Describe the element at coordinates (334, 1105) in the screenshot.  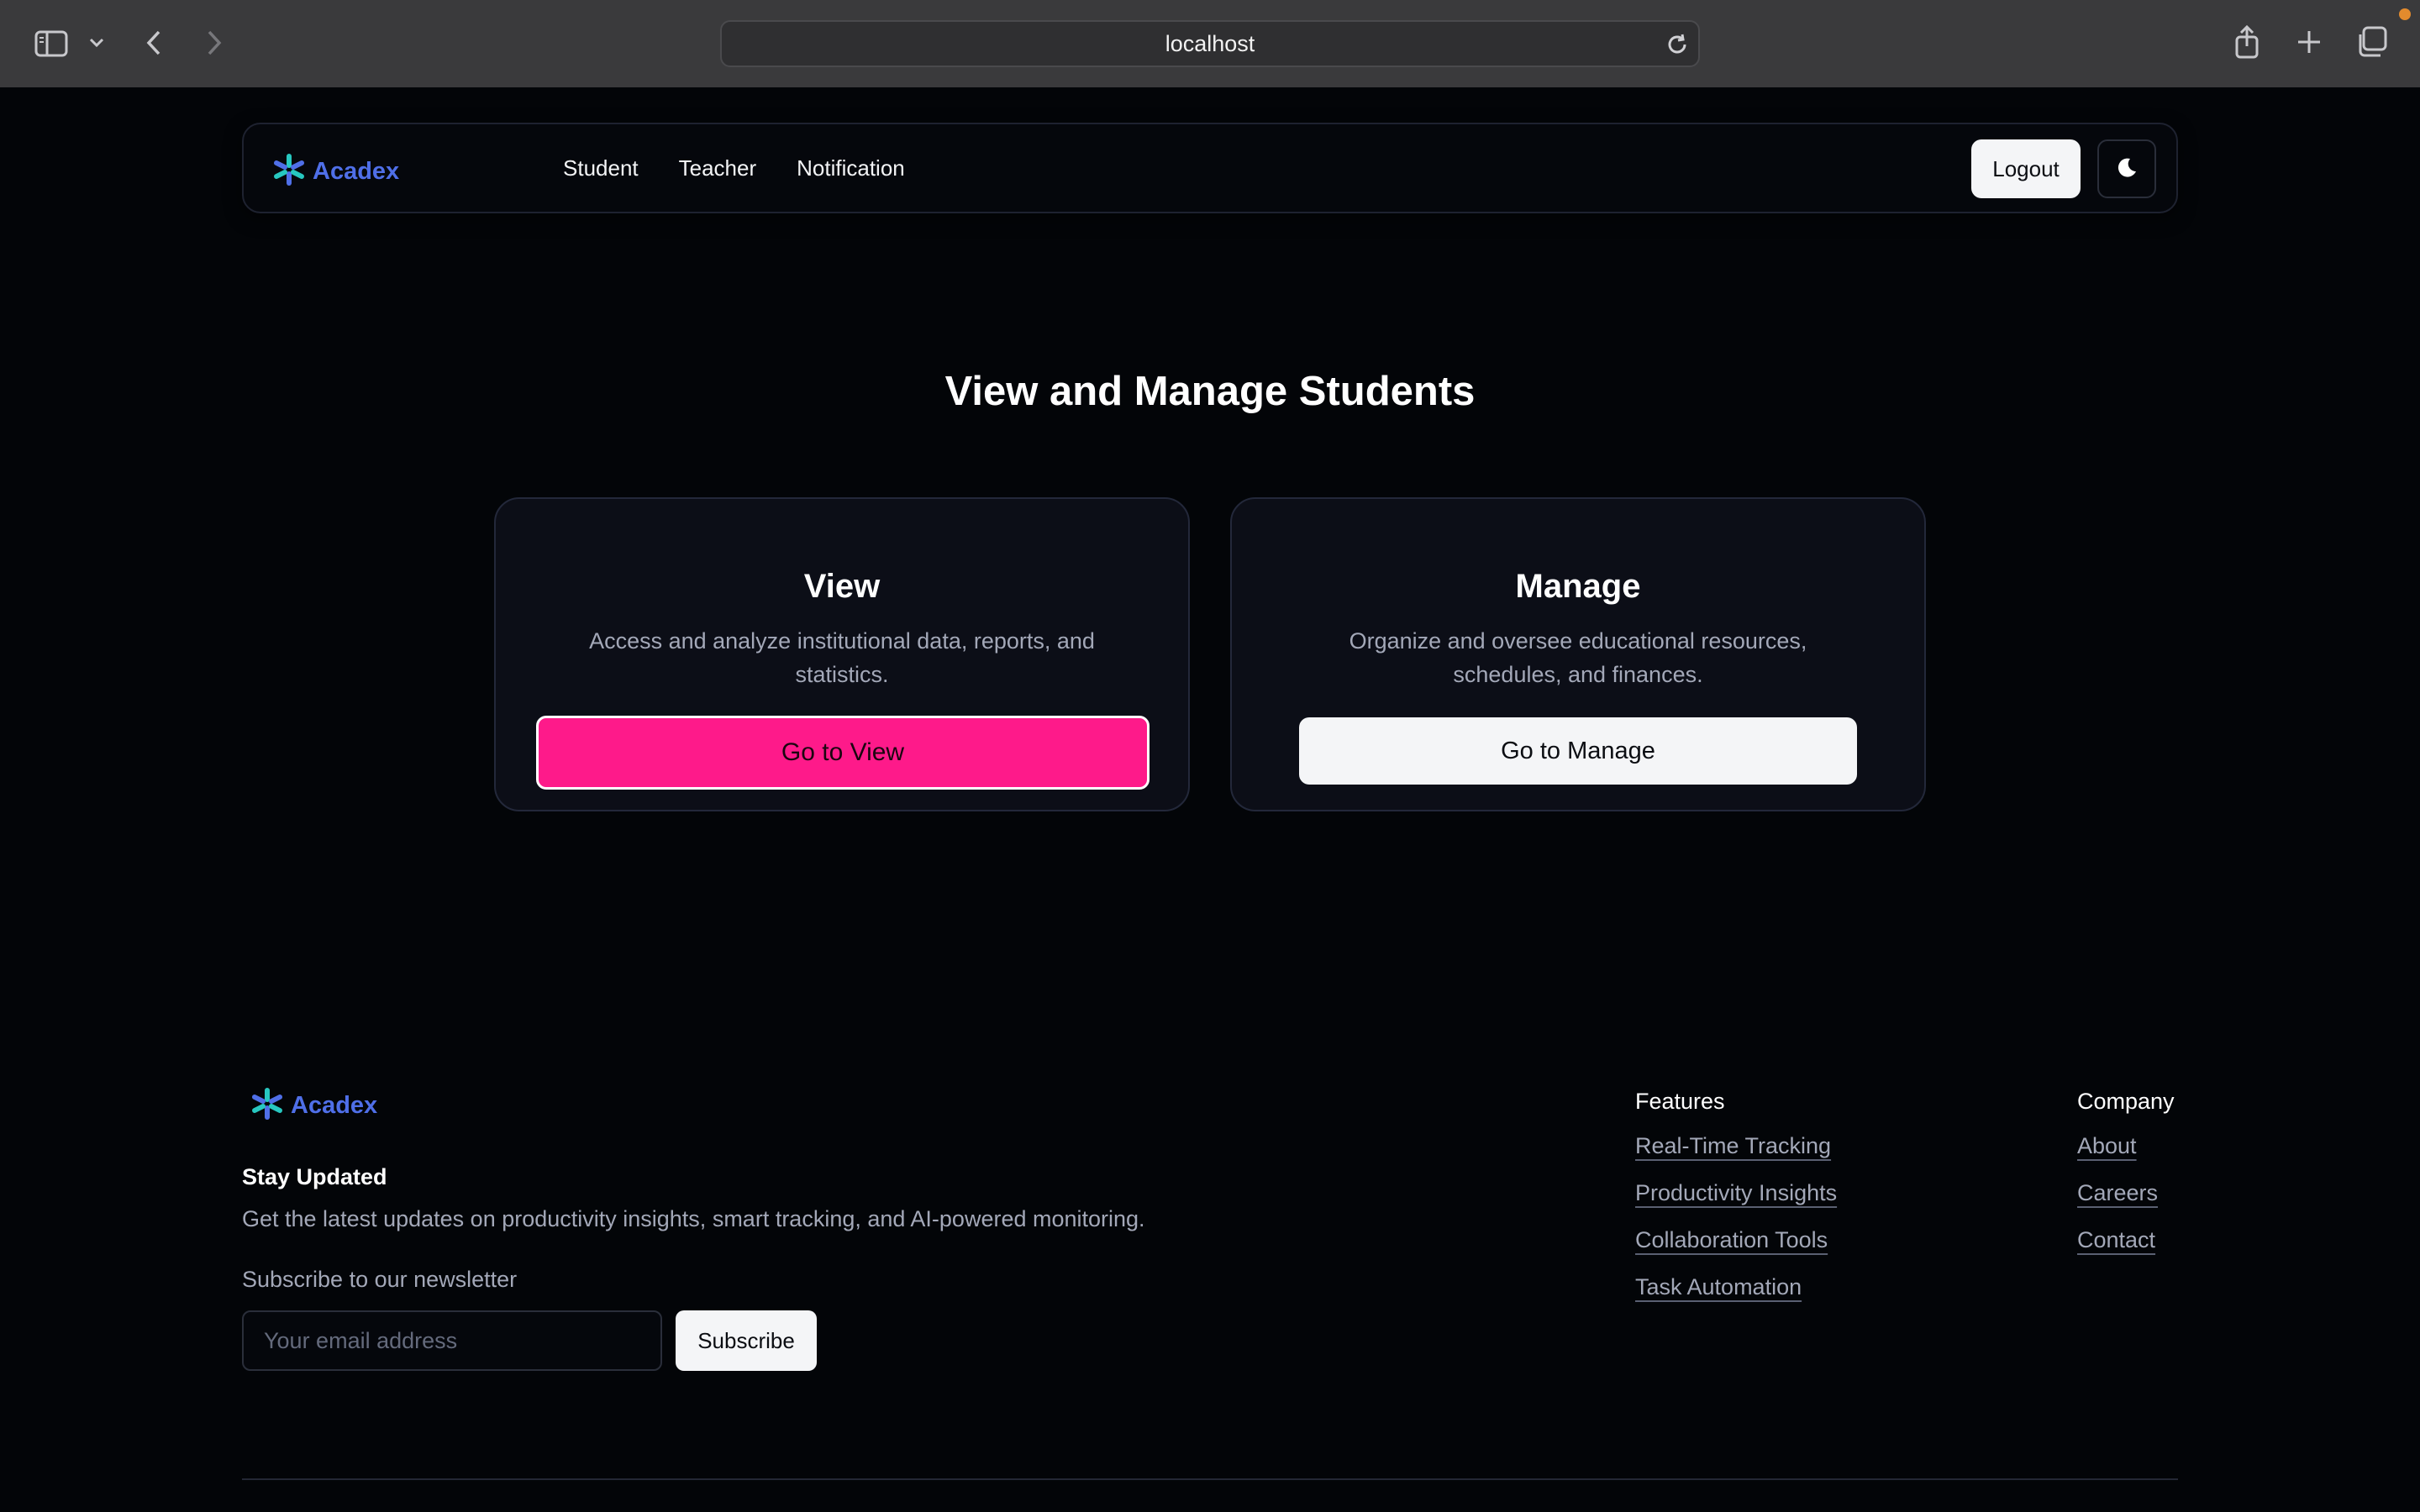
I see `footer-brand-name: Acadex` at that location.